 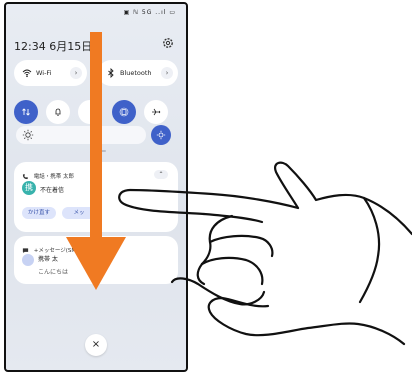 What do you see at coordinates (28, 260) in the screenshot?
I see `sender-avatar` at bounding box center [28, 260].